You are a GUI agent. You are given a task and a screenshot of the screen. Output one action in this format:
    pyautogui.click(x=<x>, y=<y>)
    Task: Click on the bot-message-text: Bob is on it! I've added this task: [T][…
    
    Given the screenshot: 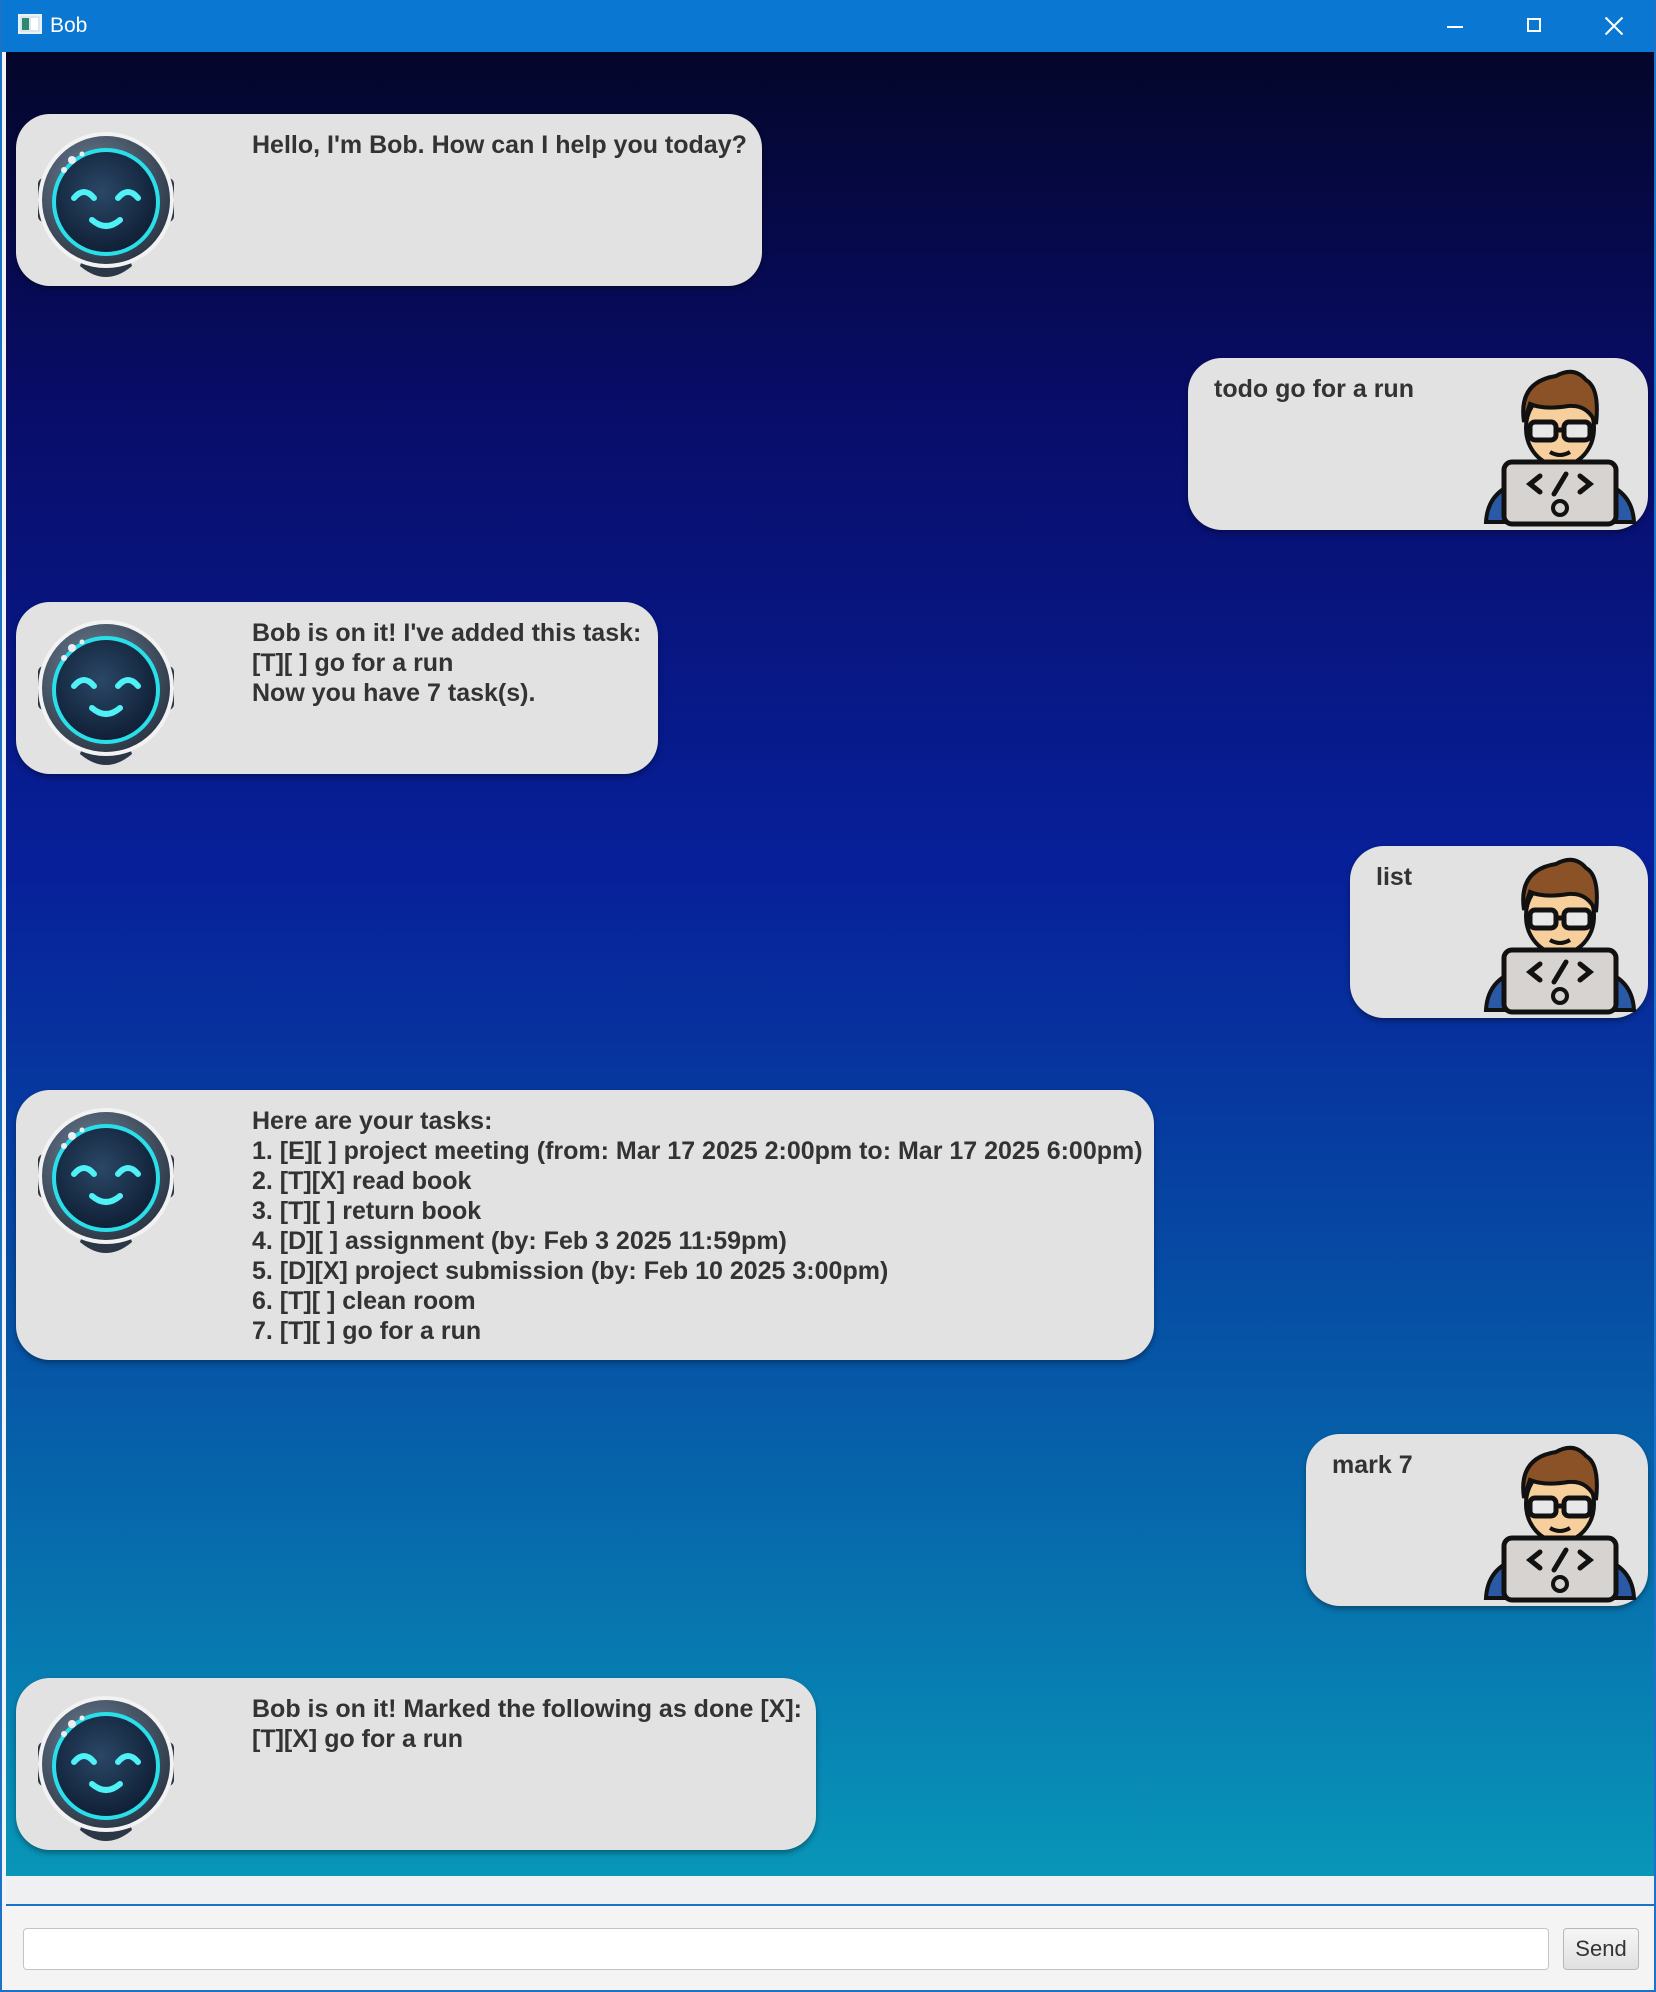 What is the action you would take?
    pyautogui.click(x=447, y=663)
    